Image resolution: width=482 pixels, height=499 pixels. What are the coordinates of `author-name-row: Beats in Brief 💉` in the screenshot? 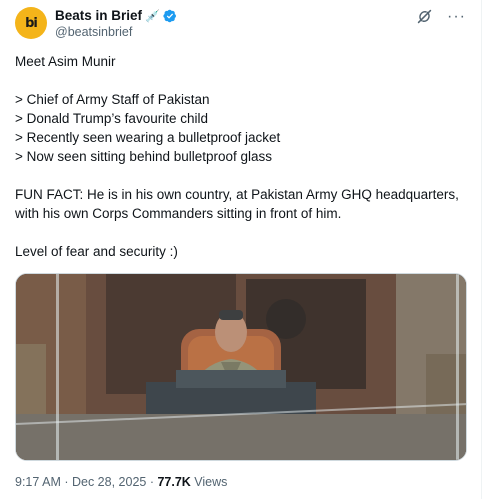 It's located at (116, 15).